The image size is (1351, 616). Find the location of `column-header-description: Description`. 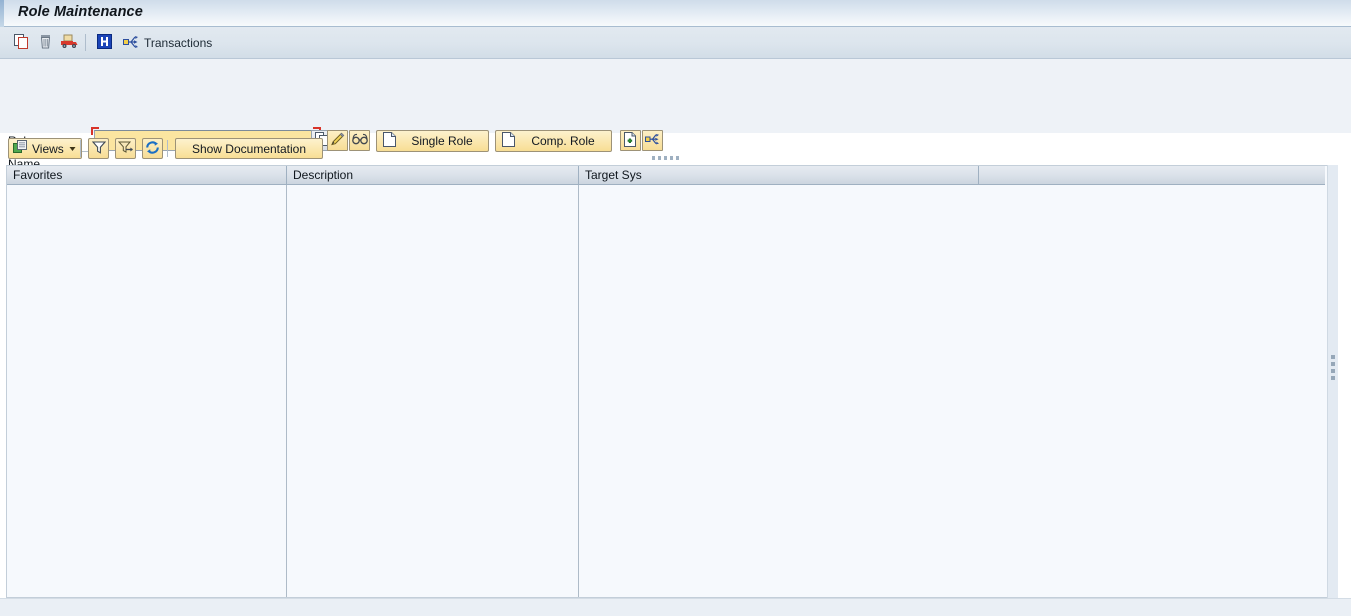

column-header-description: Description is located at coordinates (433, 175).